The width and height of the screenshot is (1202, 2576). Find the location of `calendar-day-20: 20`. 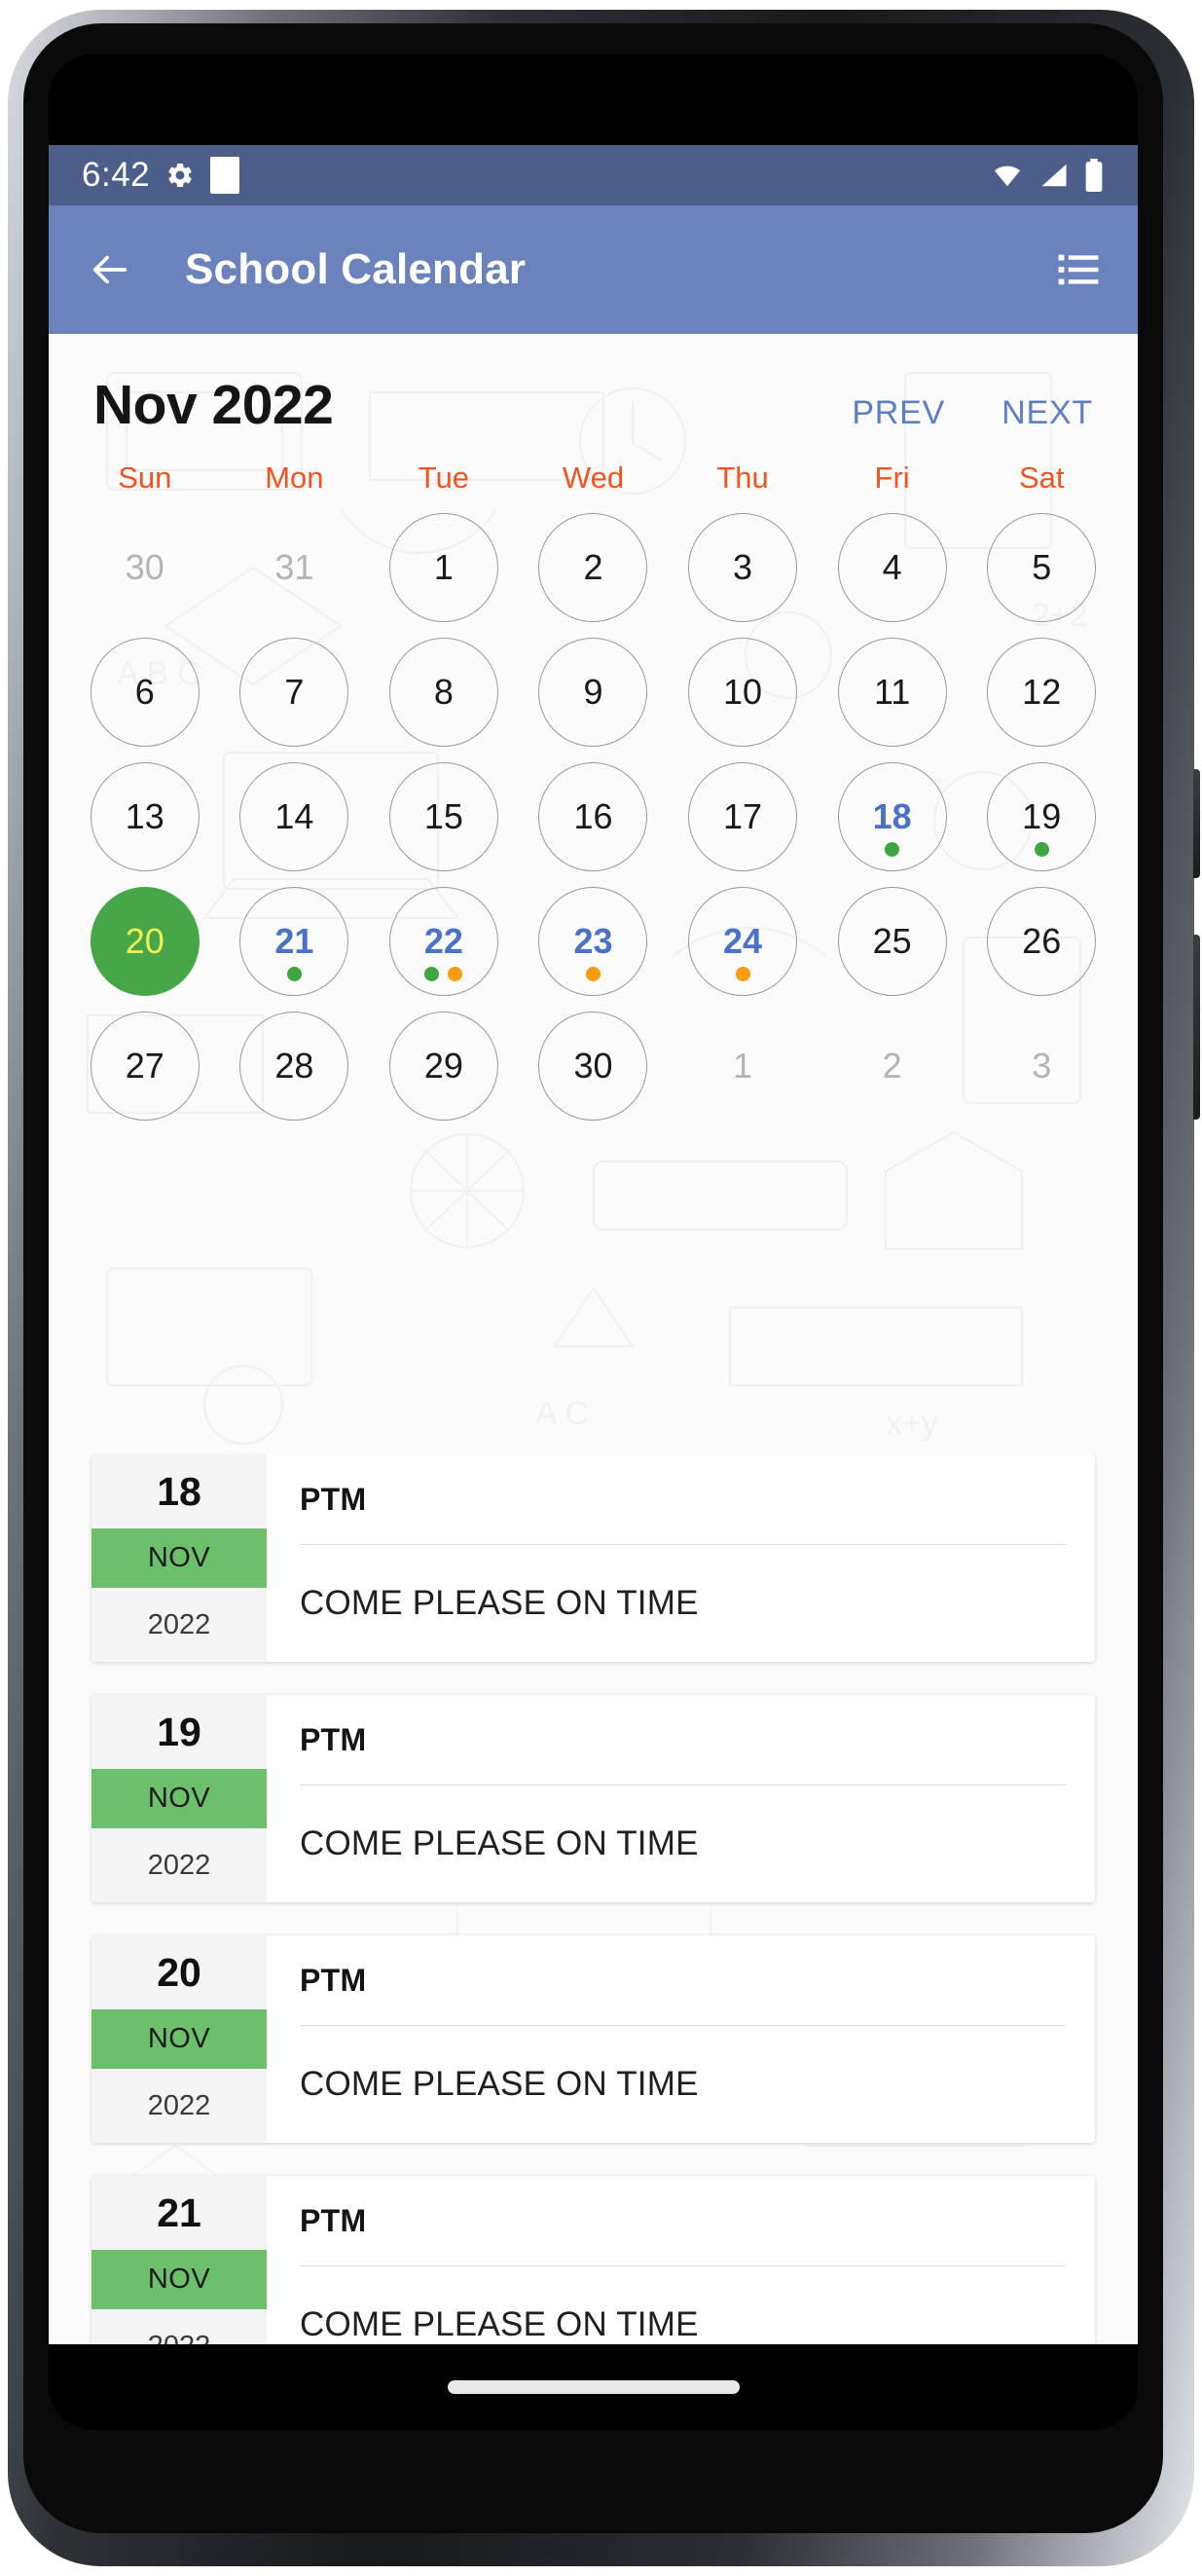

calendar-day-20: 20 is located at coordinates (145, 941).